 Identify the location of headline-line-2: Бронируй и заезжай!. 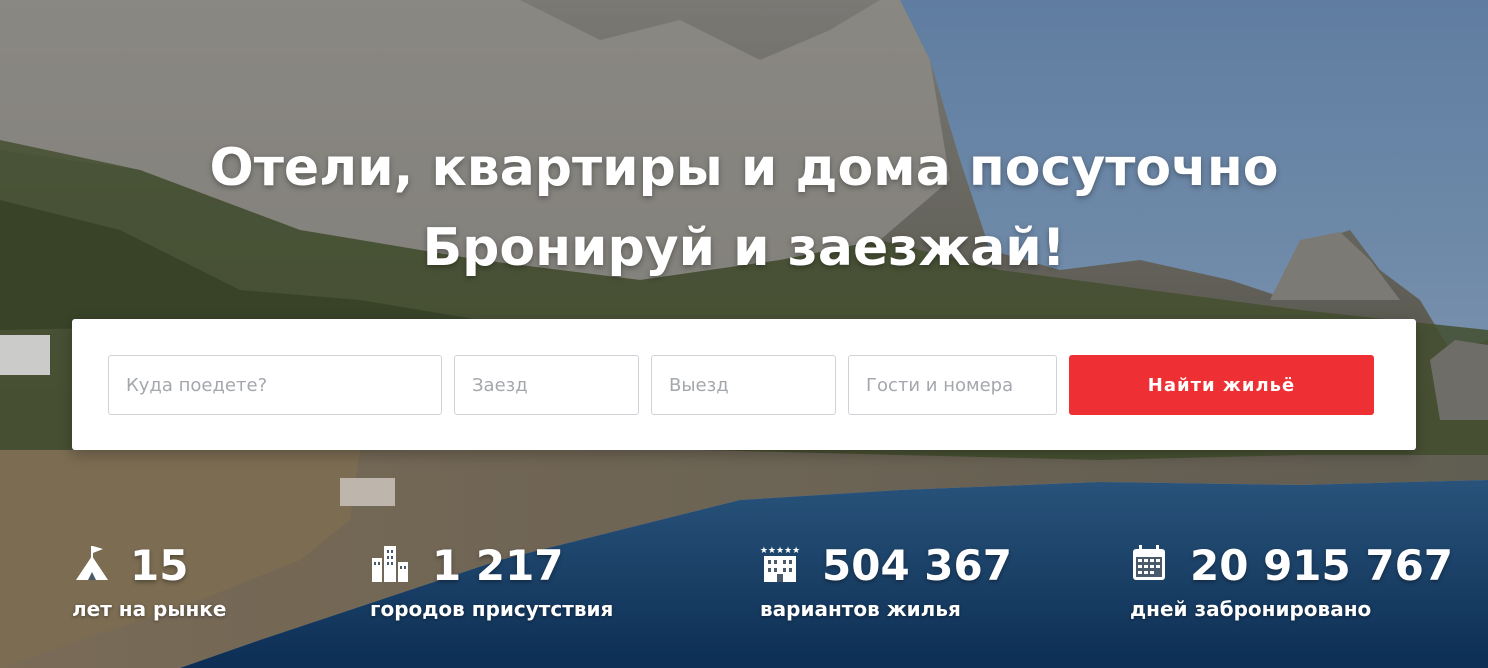
(744, 248).